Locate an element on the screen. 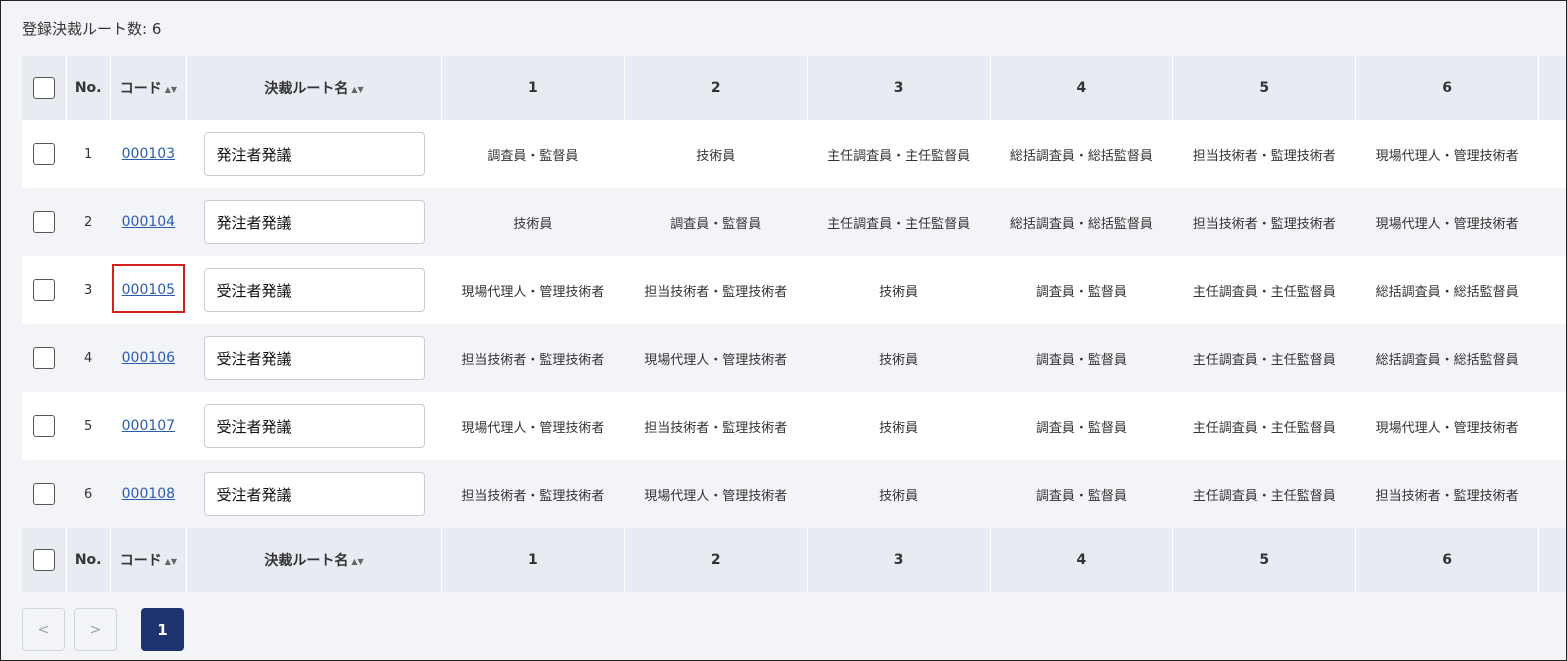 The image size is (1567, 661). route-code-link: 000103 is located at coordinates (148, 154).